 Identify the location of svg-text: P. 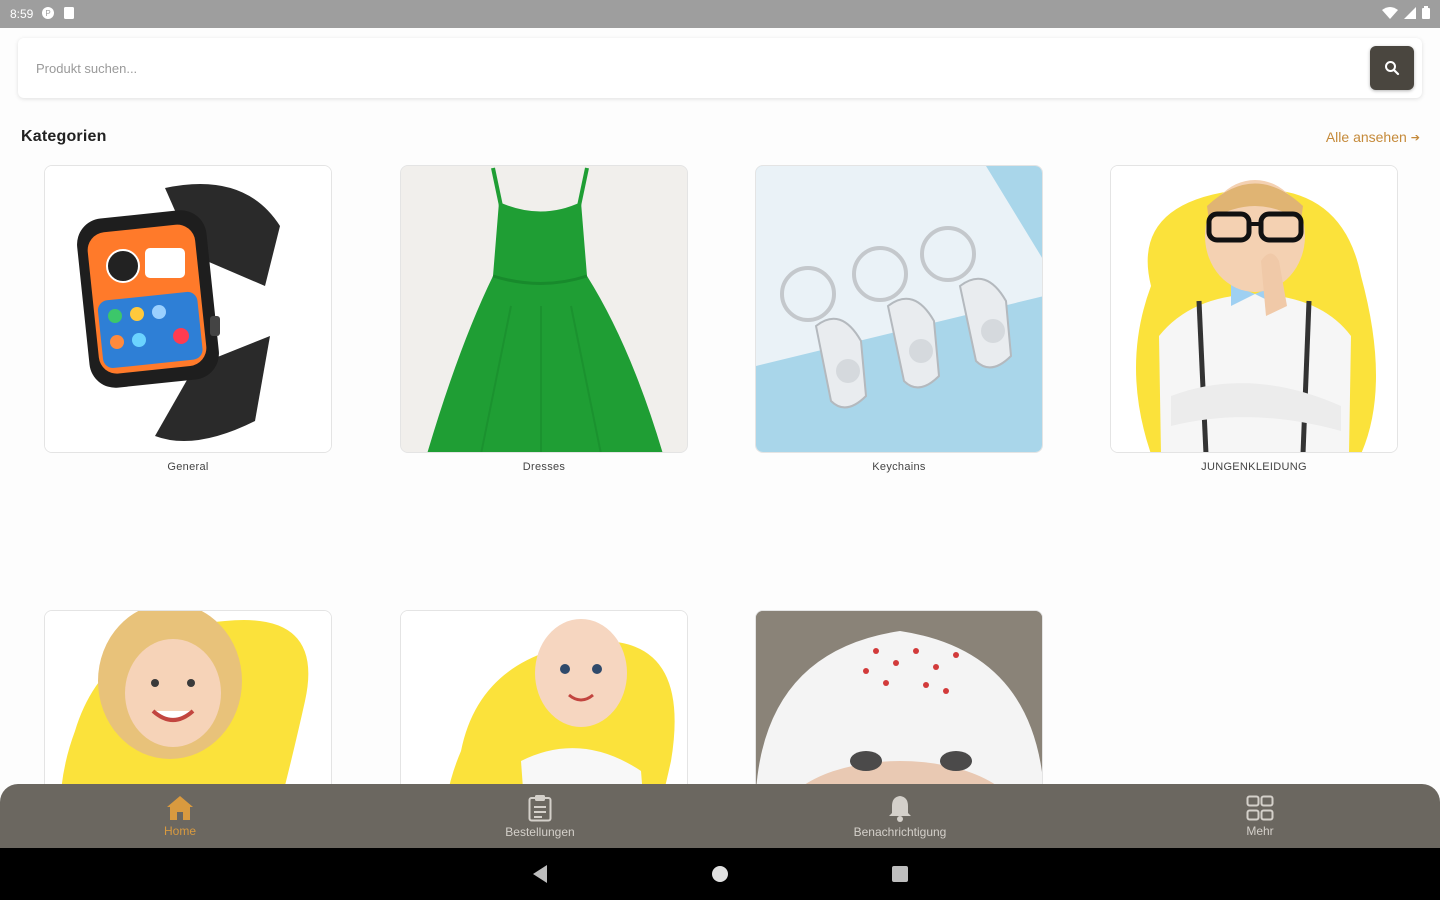
(48, 13).